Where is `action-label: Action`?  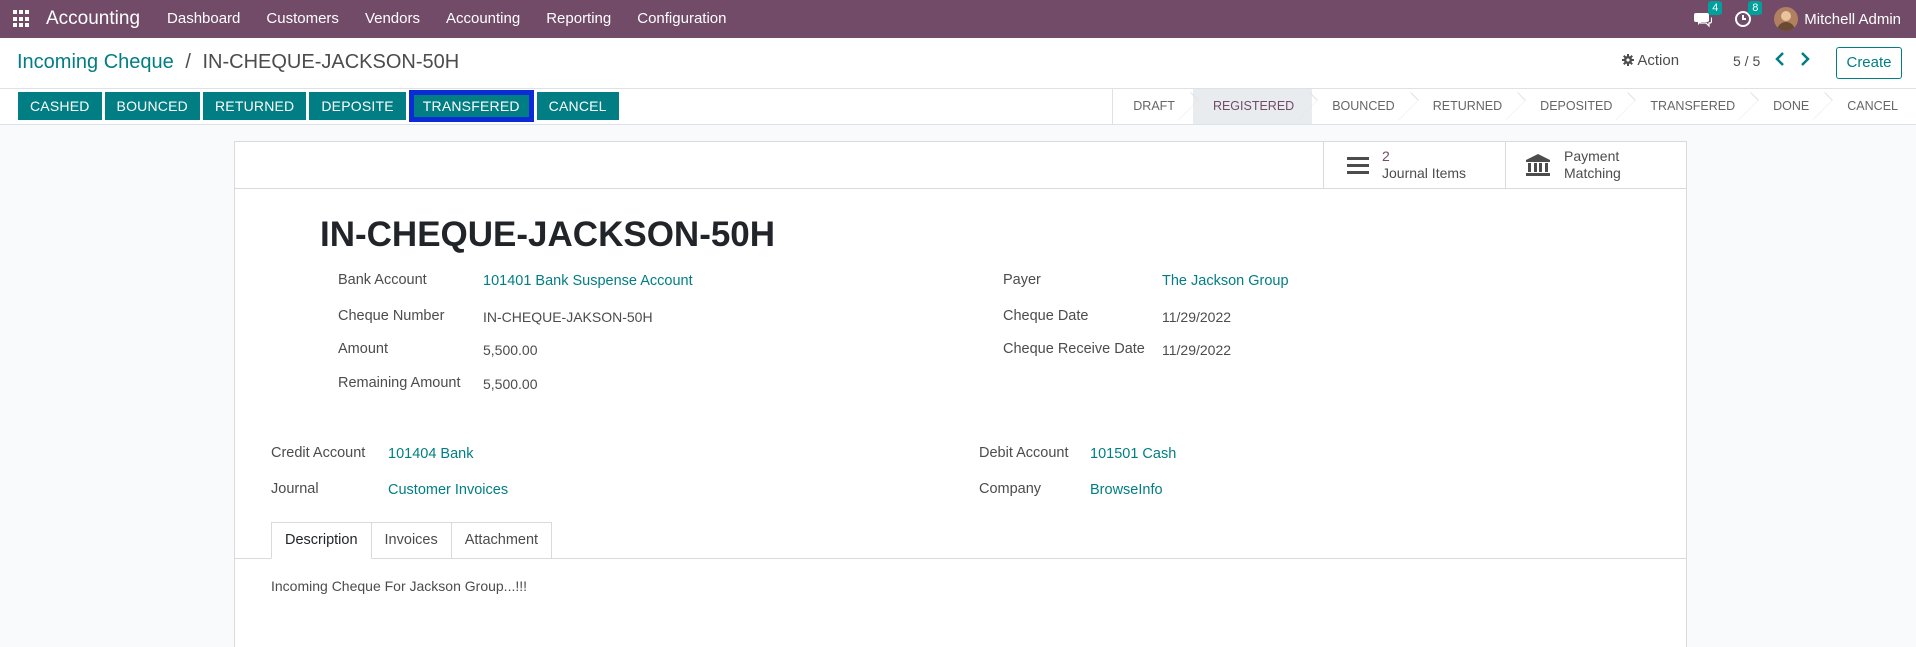 action-label: Action is located at coordinates (1658, 60).